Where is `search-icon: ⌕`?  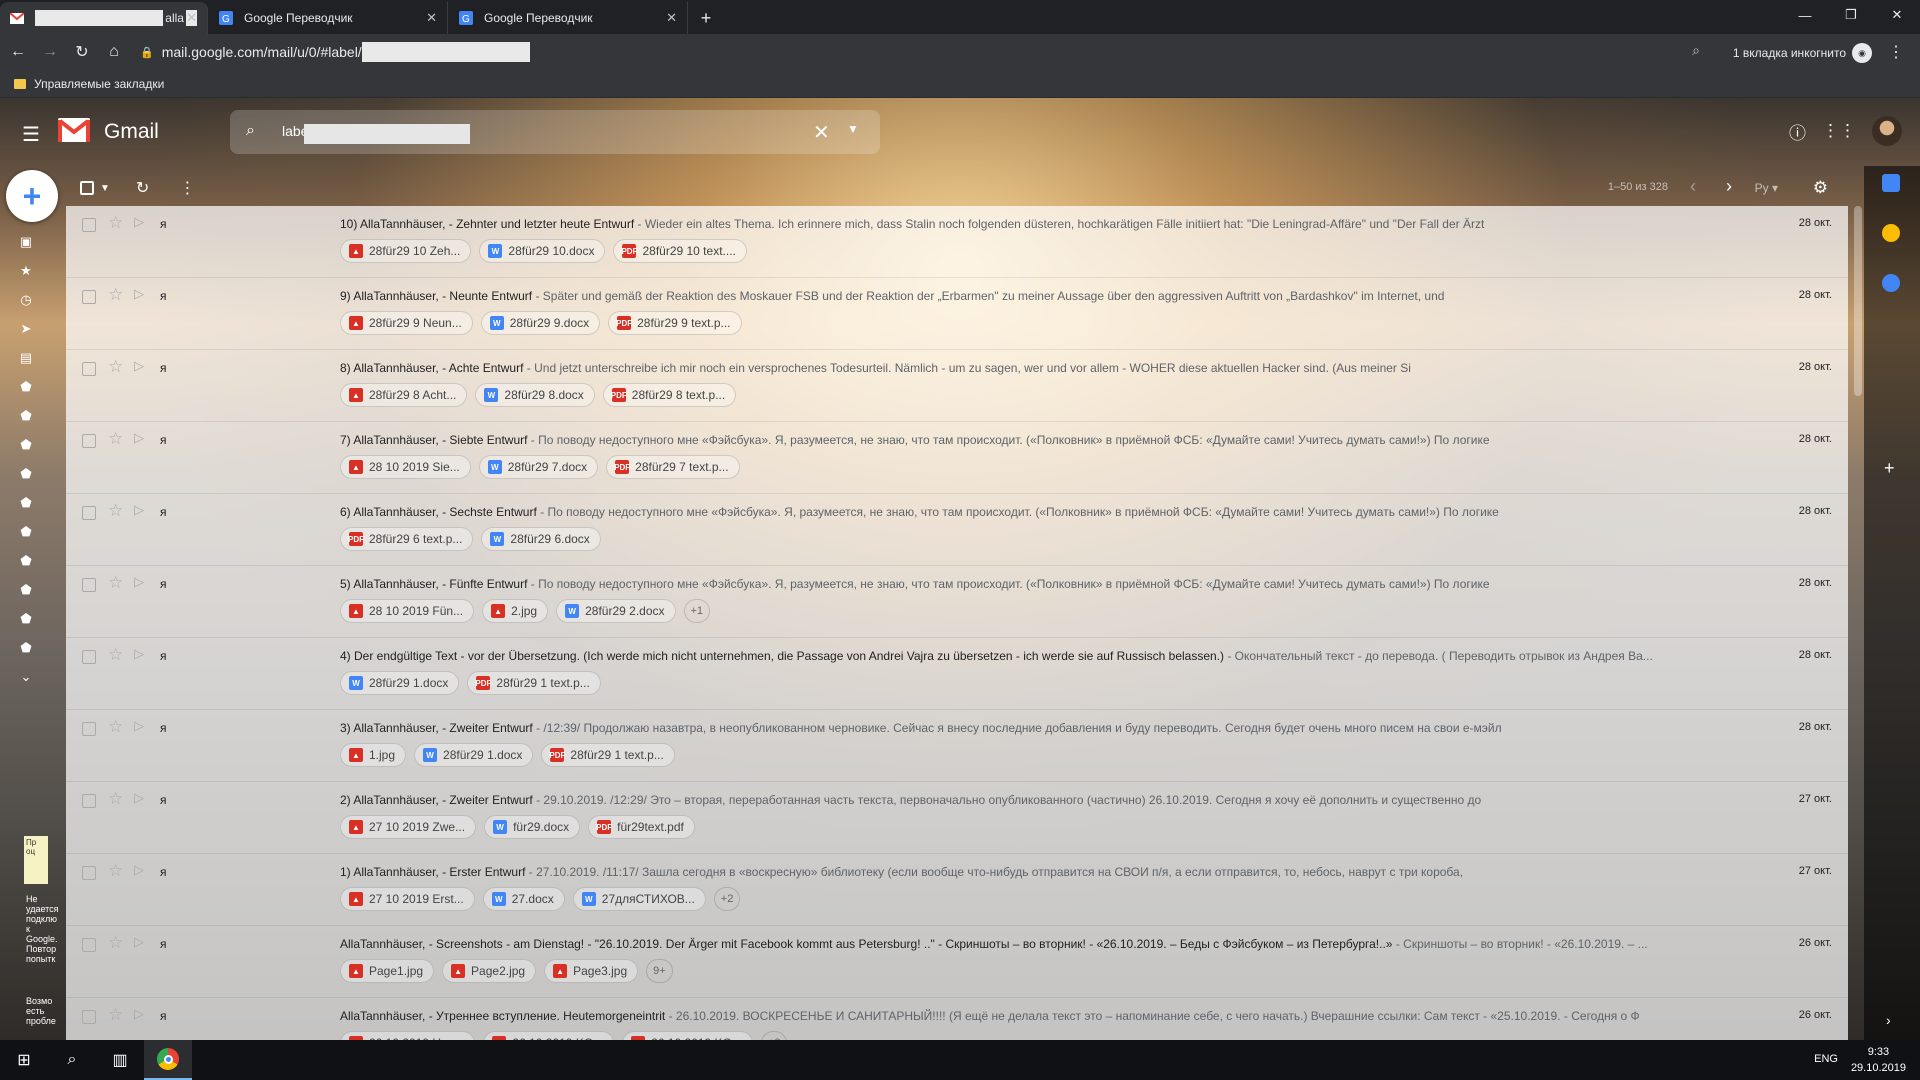
search-icon: ⌕ is located at coordinates (1696, 50).